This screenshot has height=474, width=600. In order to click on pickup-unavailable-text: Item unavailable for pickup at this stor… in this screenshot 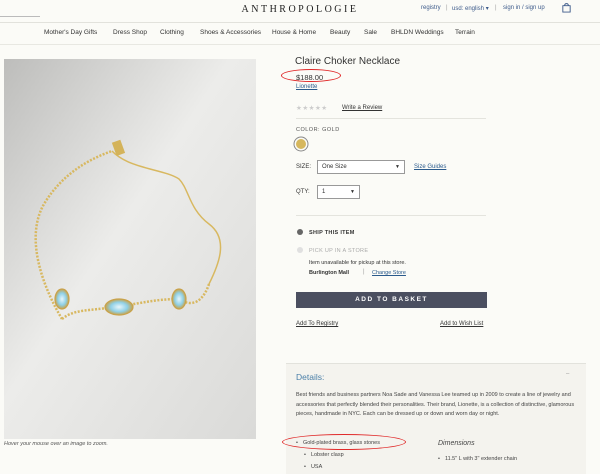, I will do `click(357, 263)`.